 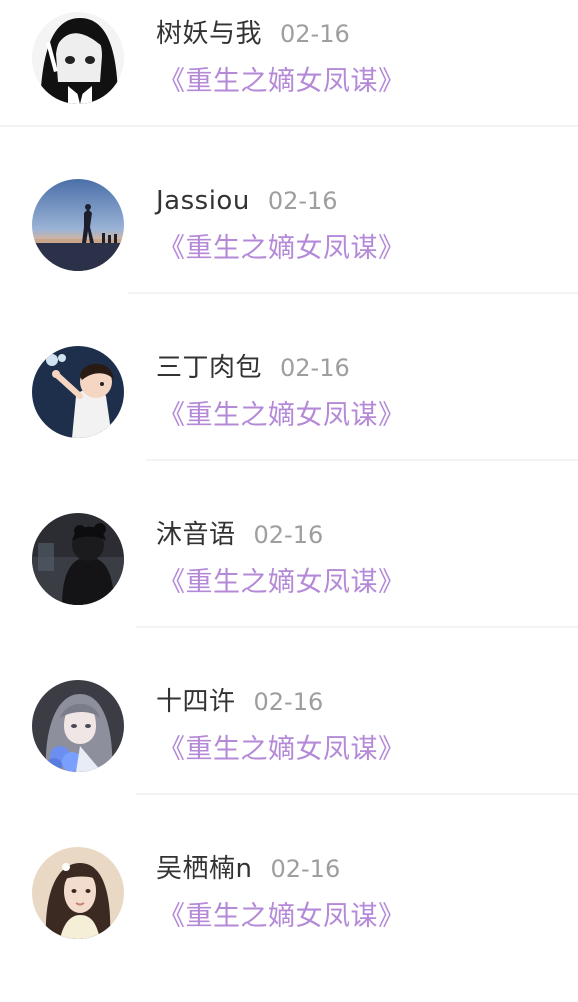 What do you see at coordinates (239, 702) in the screenshot?
I see `name-date-row: 十四许 02-16` at bounding box center [239, 702].